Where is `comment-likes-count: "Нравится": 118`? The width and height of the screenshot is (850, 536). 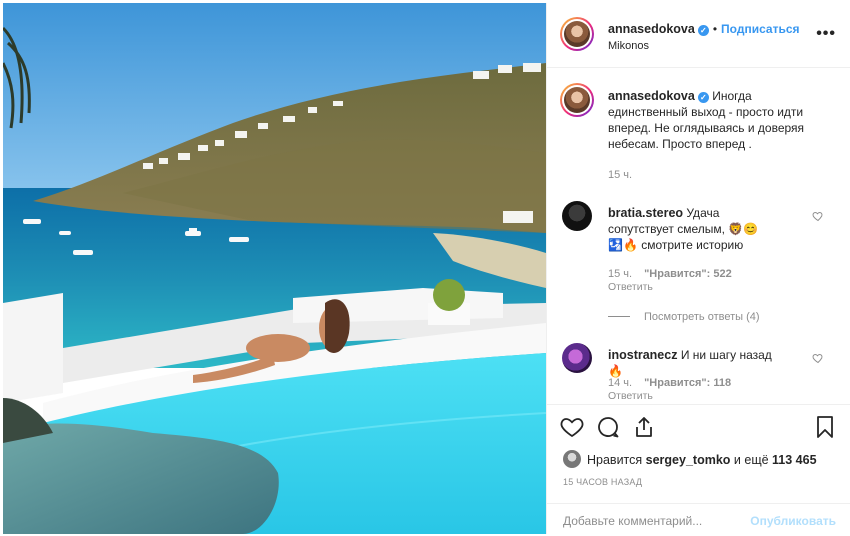
comment-likes-count: "Нравится": 118 is located at coordinates (687, 383).